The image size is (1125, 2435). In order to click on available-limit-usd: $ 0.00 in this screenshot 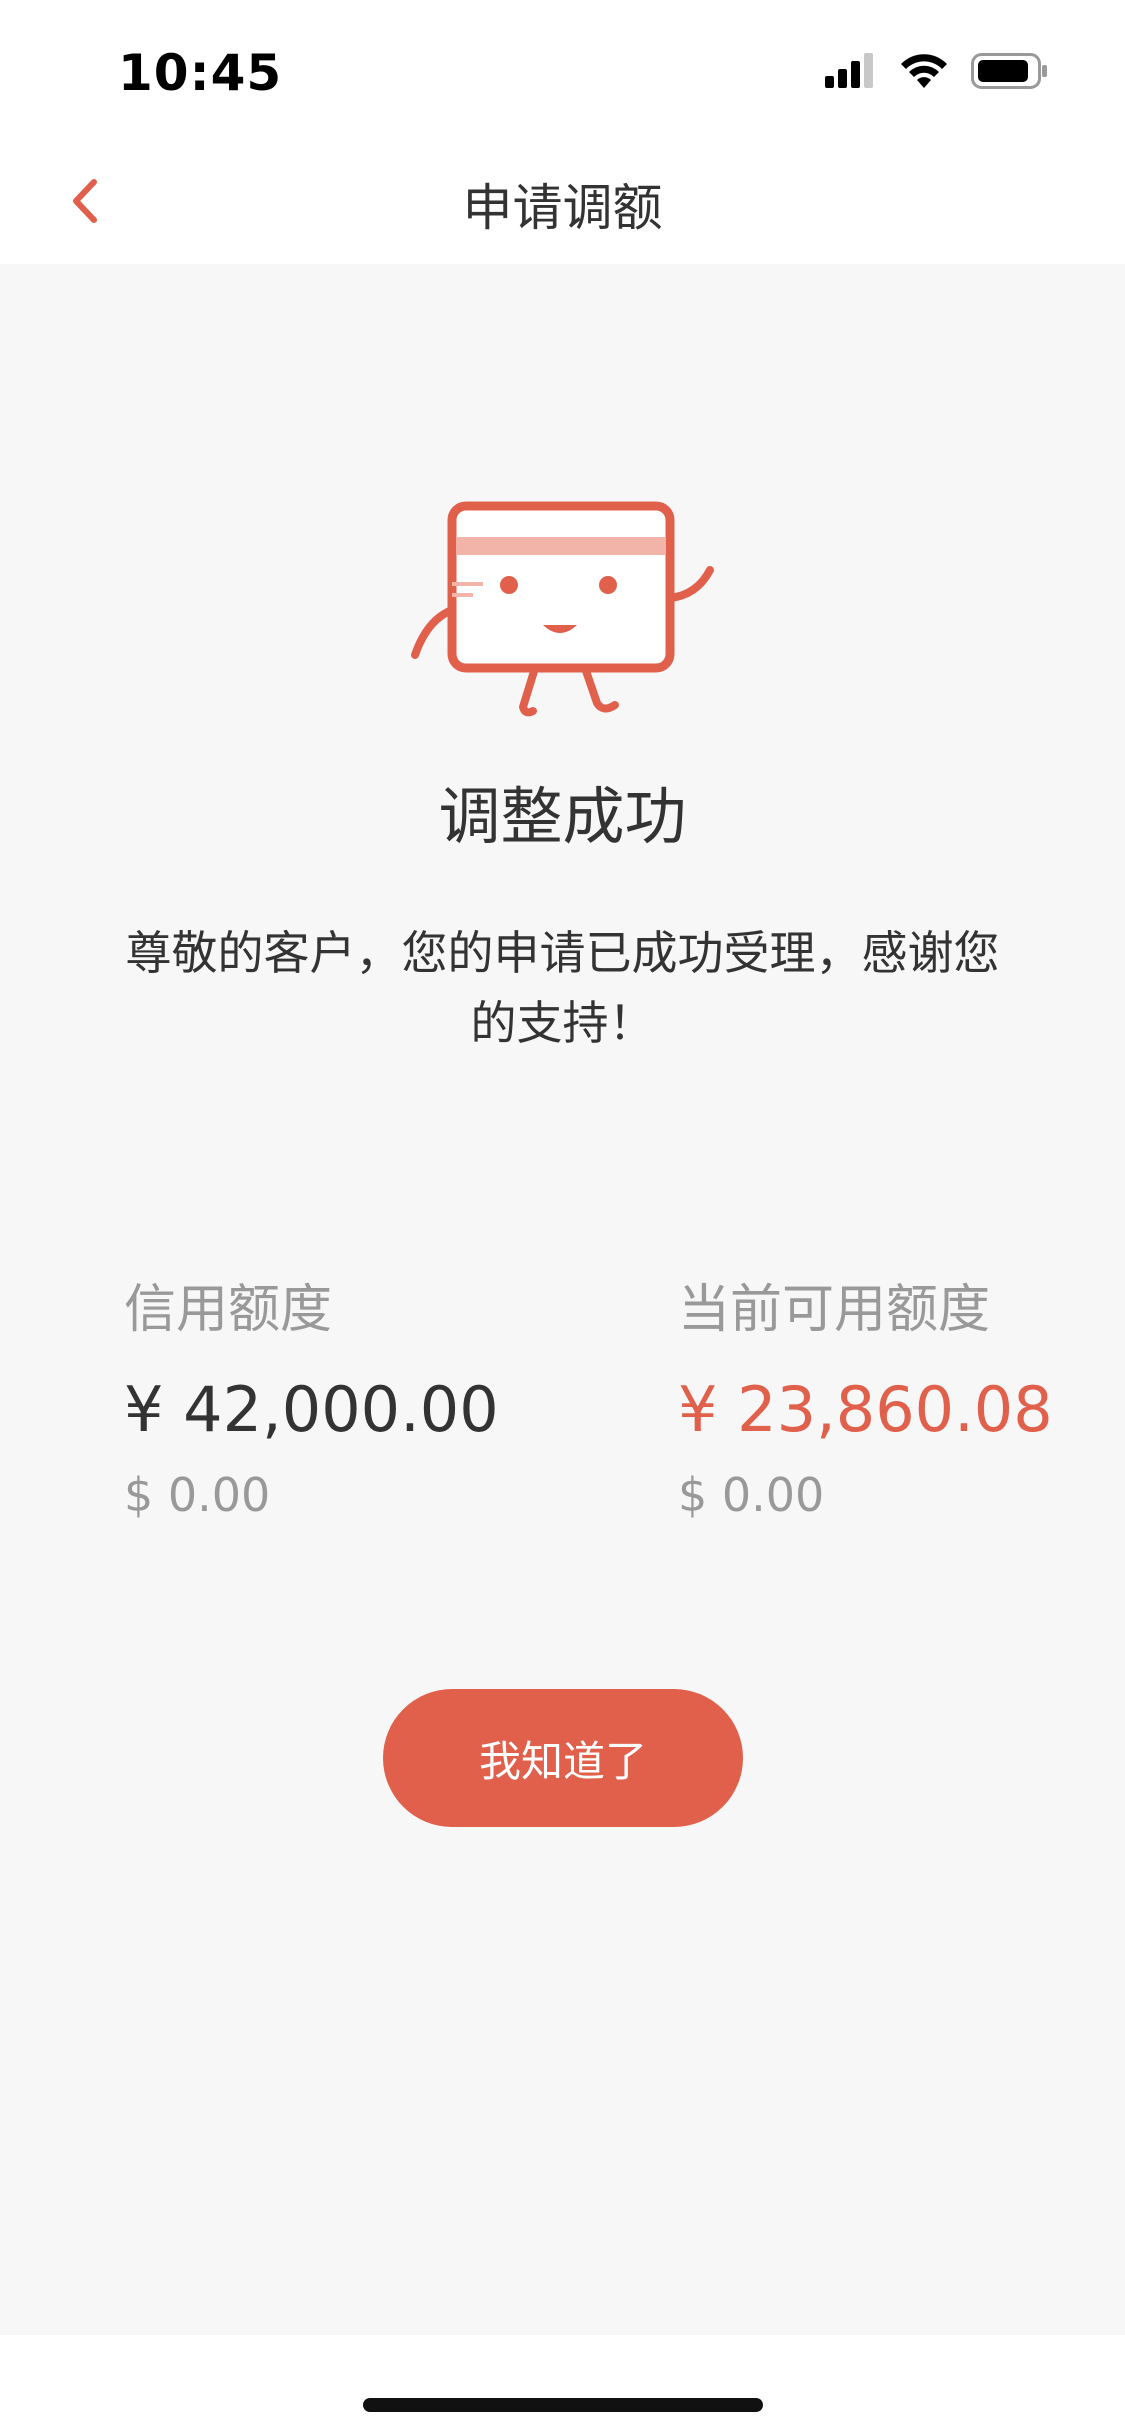, I will do `click(751, 1495)`.